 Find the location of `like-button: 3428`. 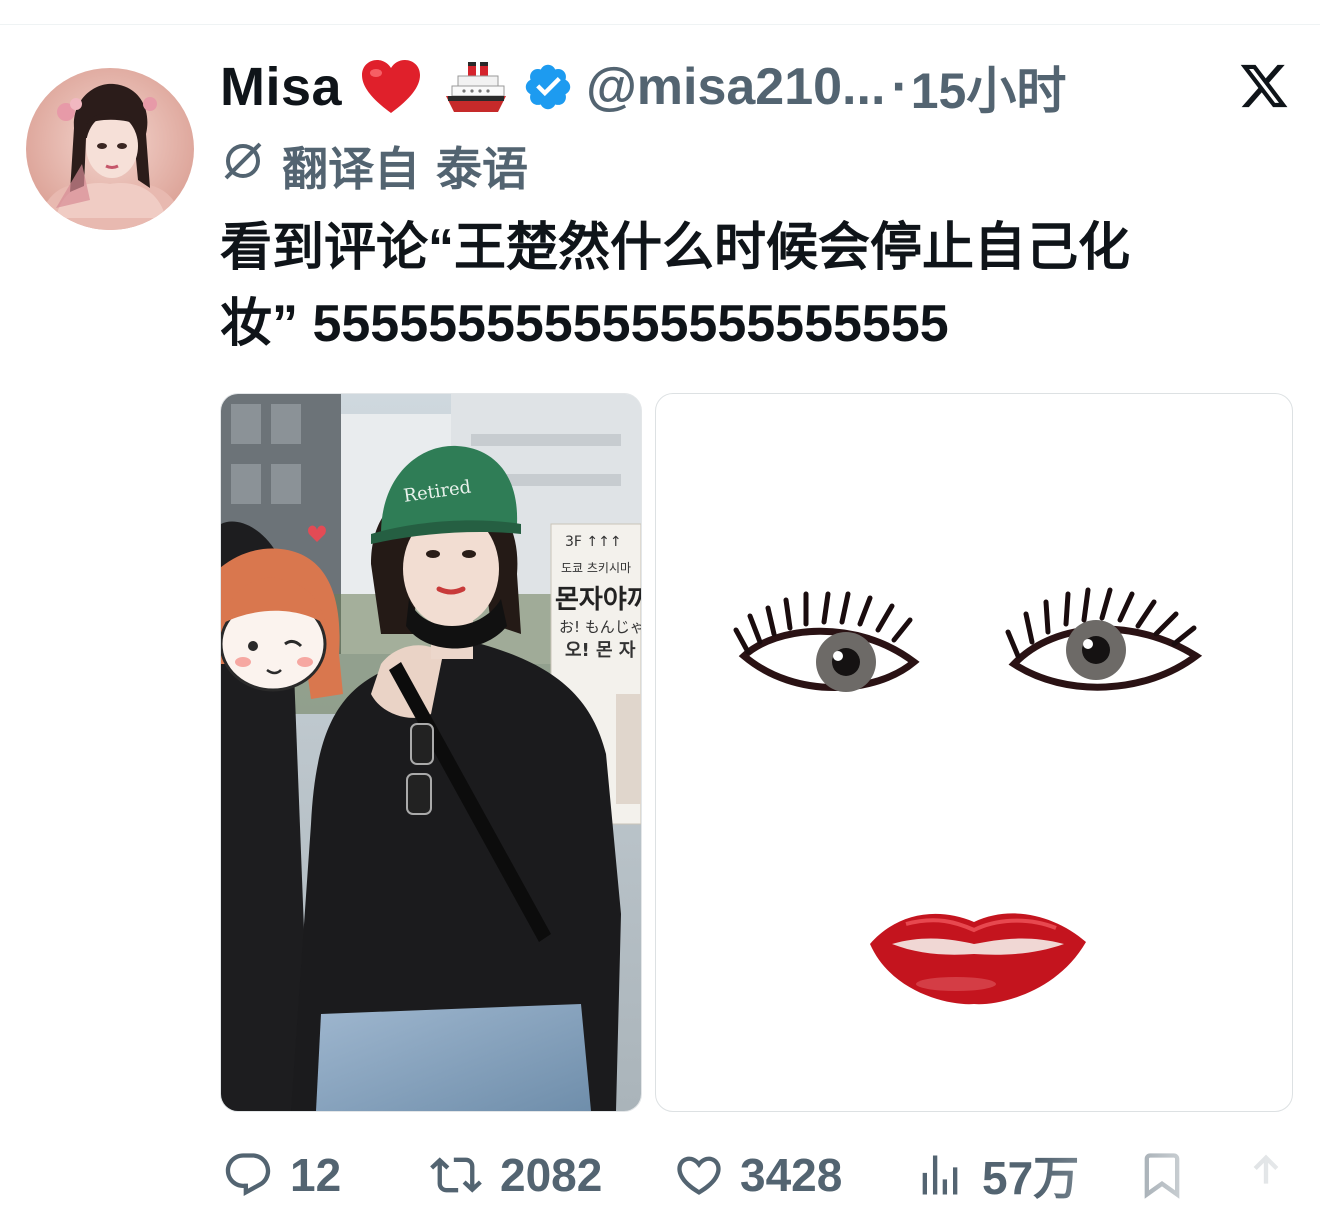

like-button: 3428 is located at coordinates (757, 1175).